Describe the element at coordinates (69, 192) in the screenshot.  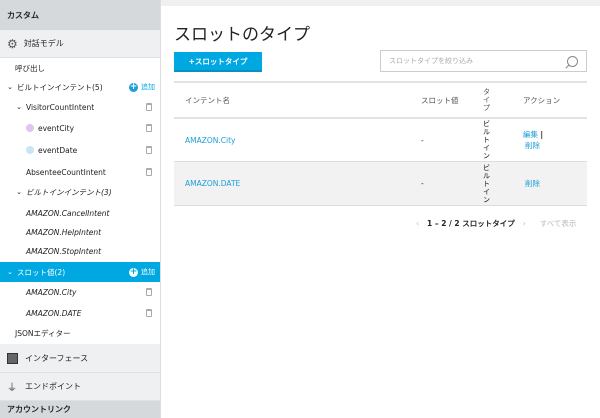
I see `builtin-sub-label: ビルトインインテント(3)` at that location.